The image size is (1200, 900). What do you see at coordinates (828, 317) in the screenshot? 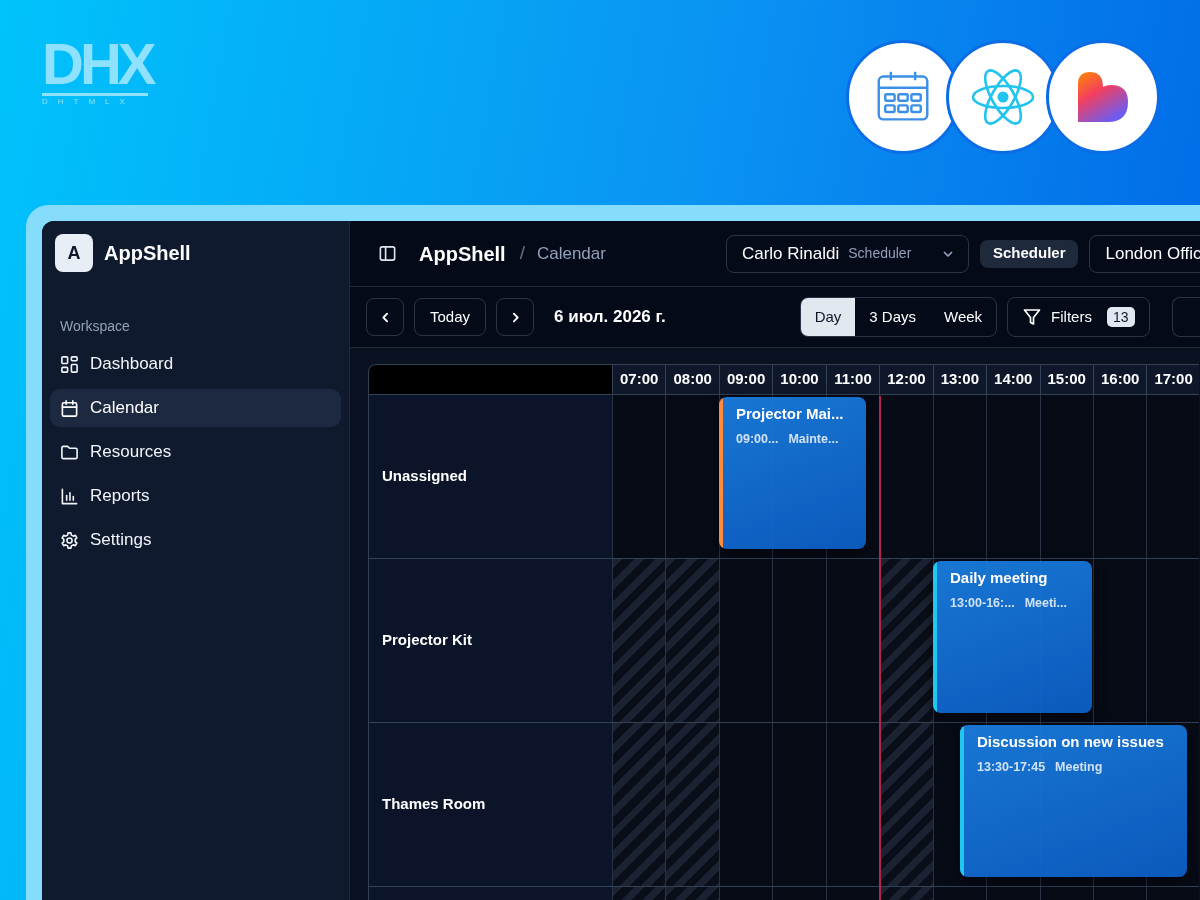
I see `view-tab: Day` at bounding box center [828, 317].